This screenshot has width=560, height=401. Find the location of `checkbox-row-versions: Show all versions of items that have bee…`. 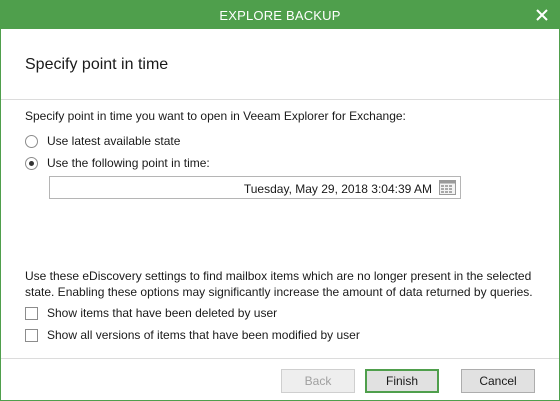

checkbox-row-versions: Show all versions of items that have bee… is located at coordinates (192, 335).